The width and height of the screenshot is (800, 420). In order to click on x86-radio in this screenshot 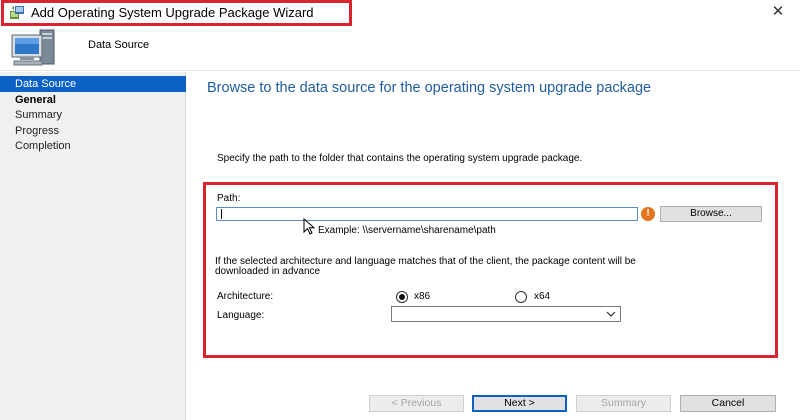, I will do `click(402, 297)`.